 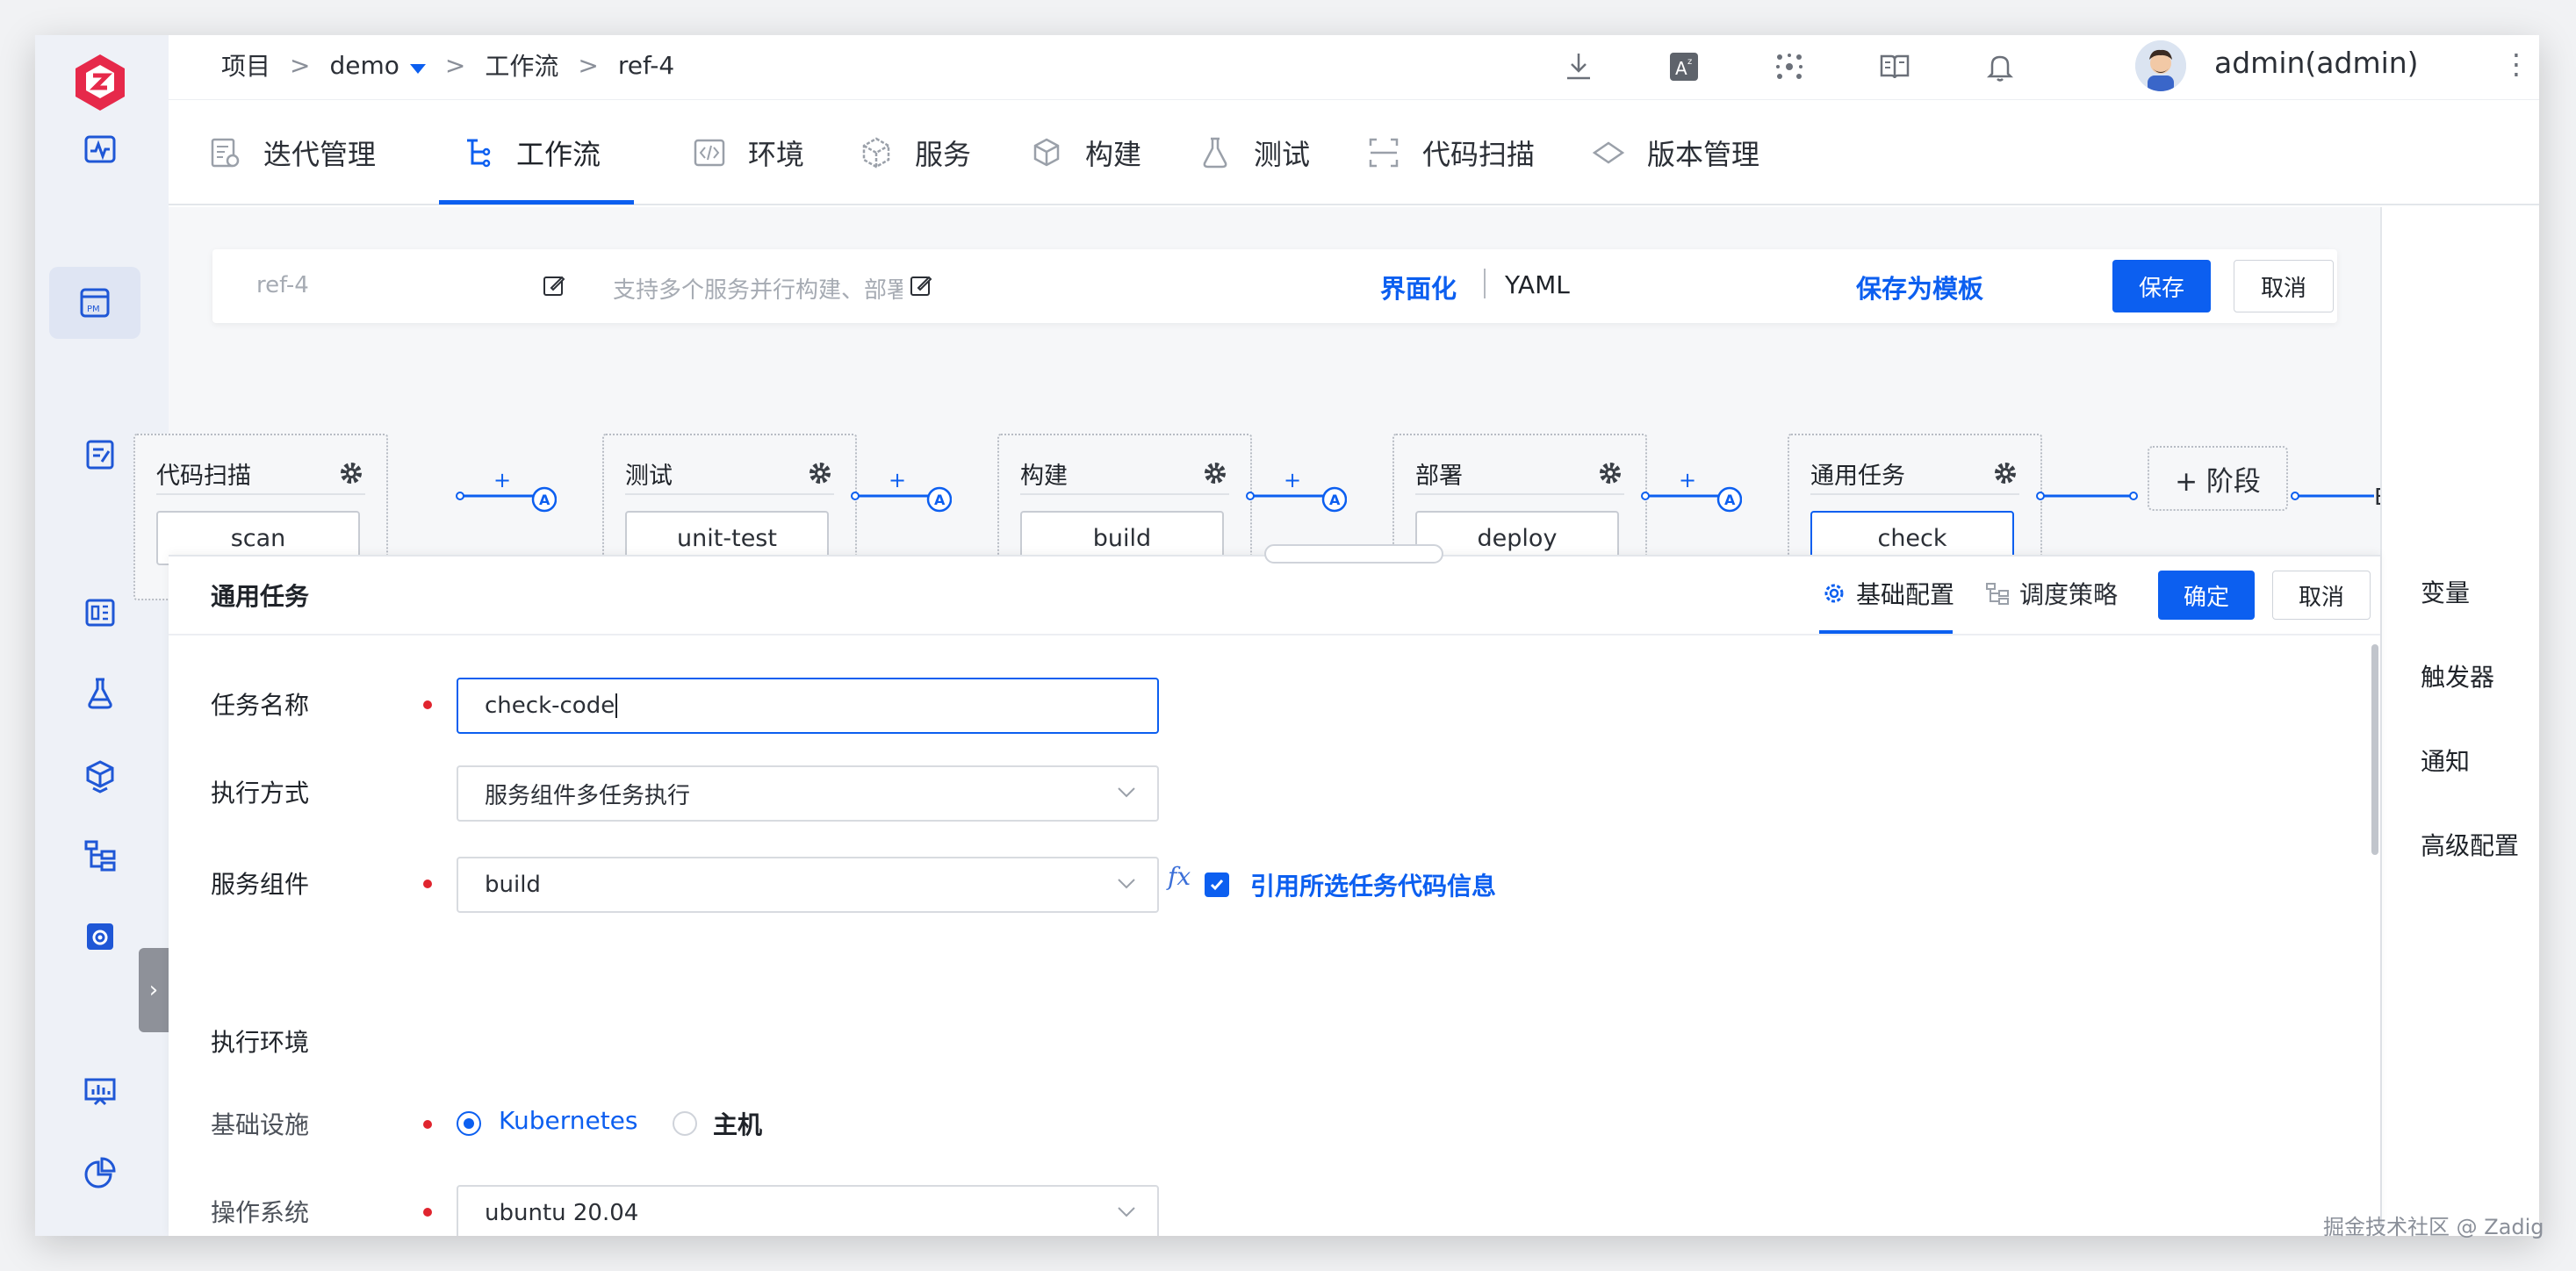 I want to click on save-as-template-link: 保存为模板, so click(x=1919, y=287).